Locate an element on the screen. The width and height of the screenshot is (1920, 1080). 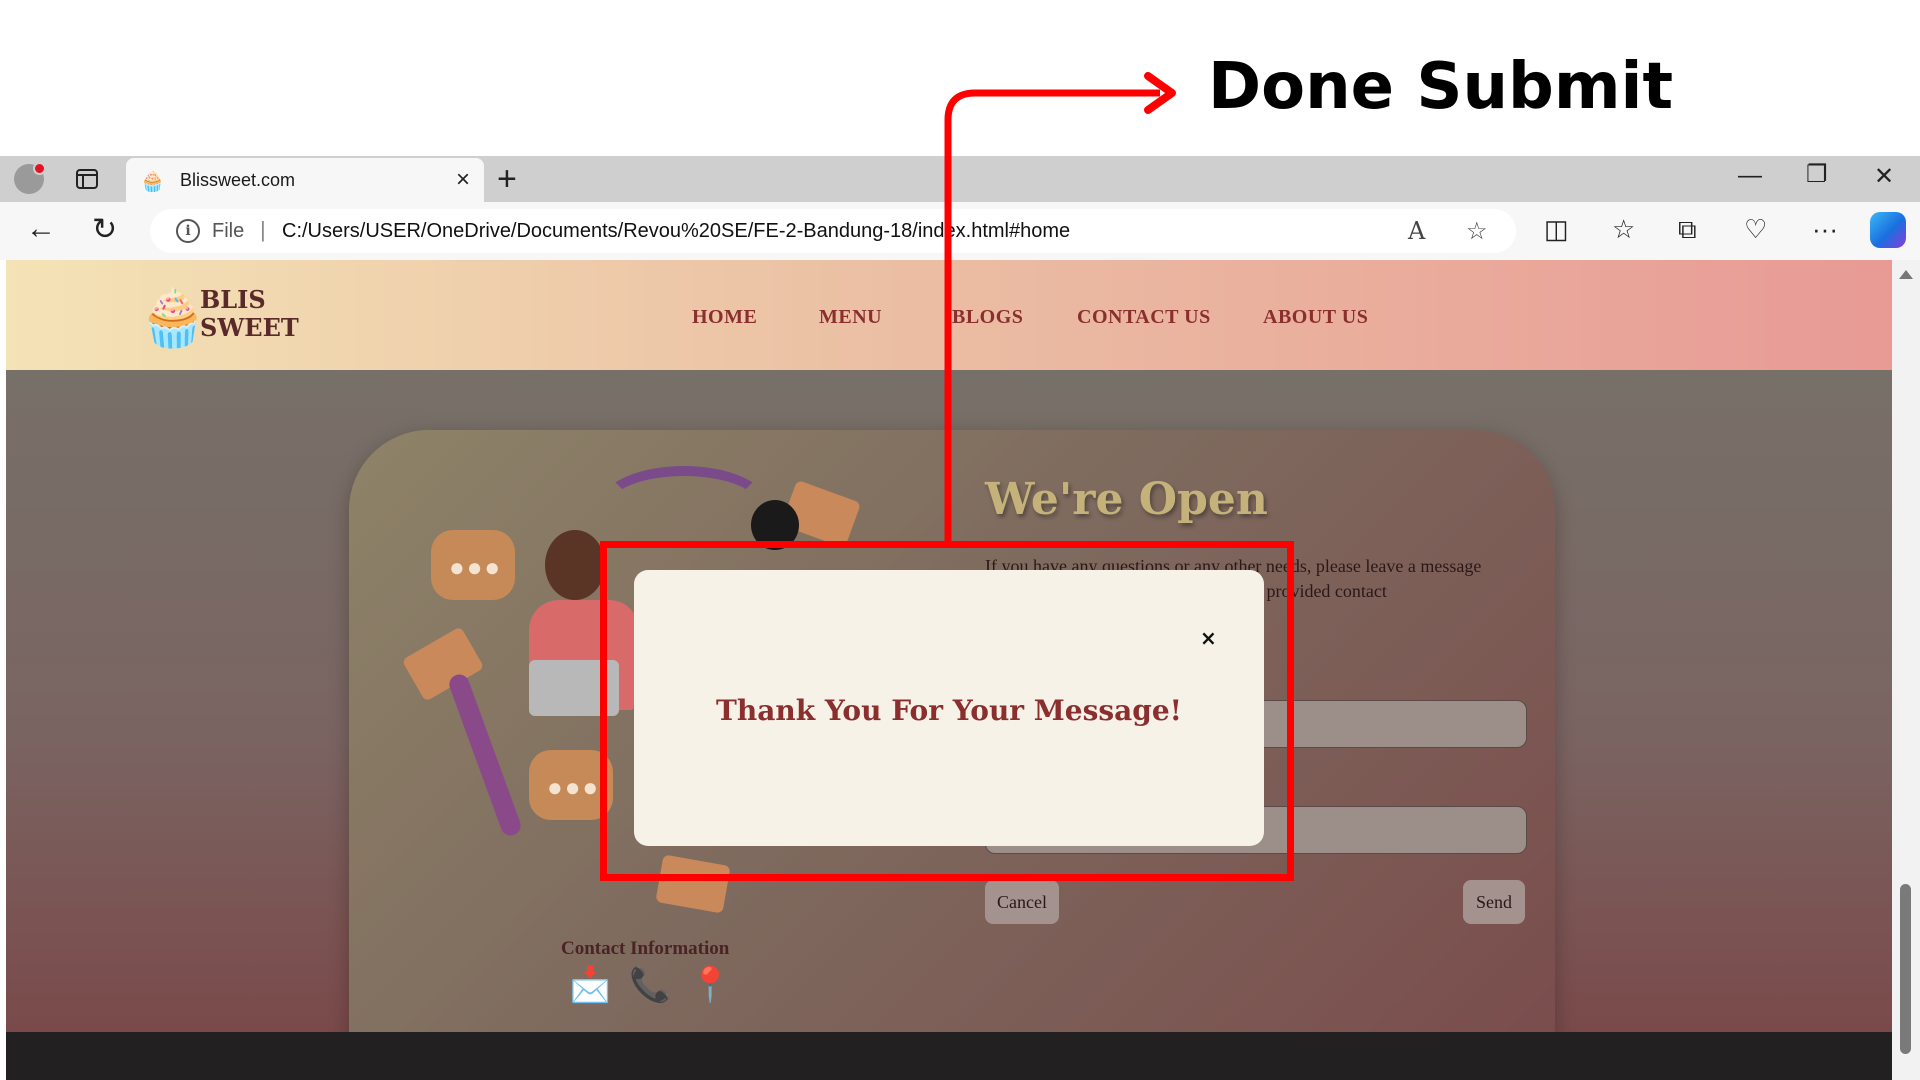
tab-close-icon: × is located at coordinates (463, 180).